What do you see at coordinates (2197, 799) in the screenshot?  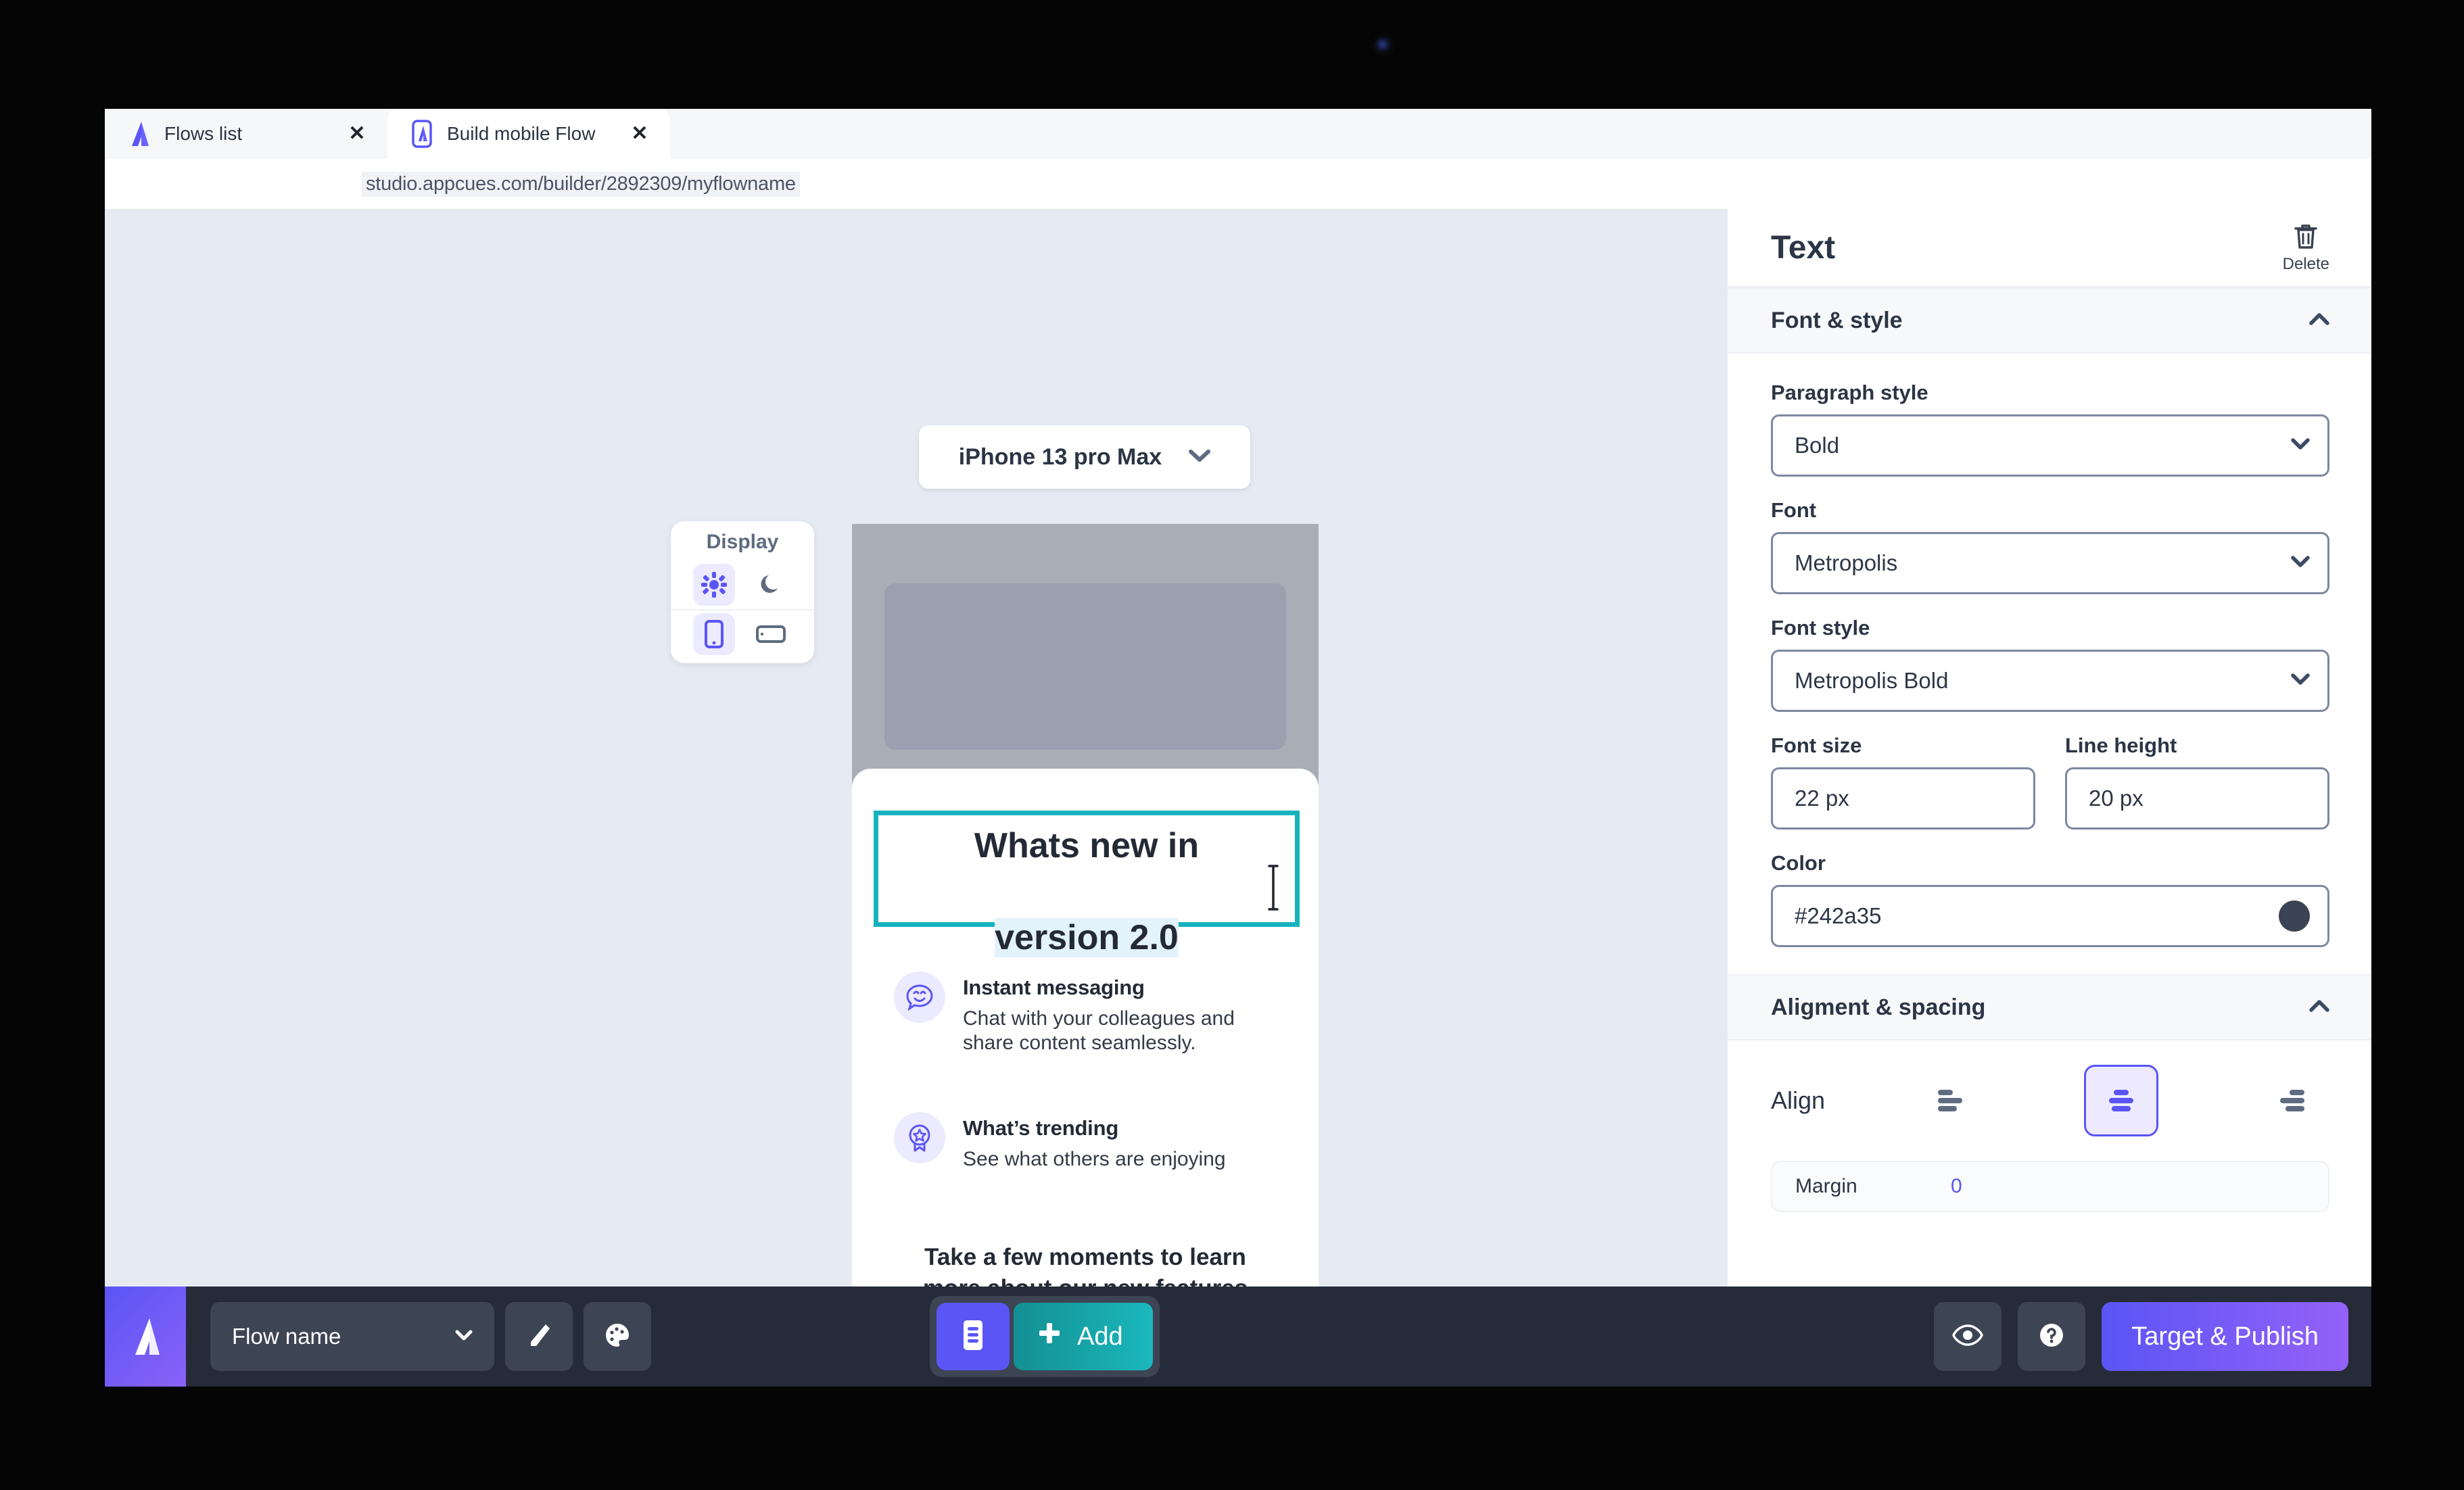 I see `line-height-input: 20 px` at bounding box center [2197, 799].